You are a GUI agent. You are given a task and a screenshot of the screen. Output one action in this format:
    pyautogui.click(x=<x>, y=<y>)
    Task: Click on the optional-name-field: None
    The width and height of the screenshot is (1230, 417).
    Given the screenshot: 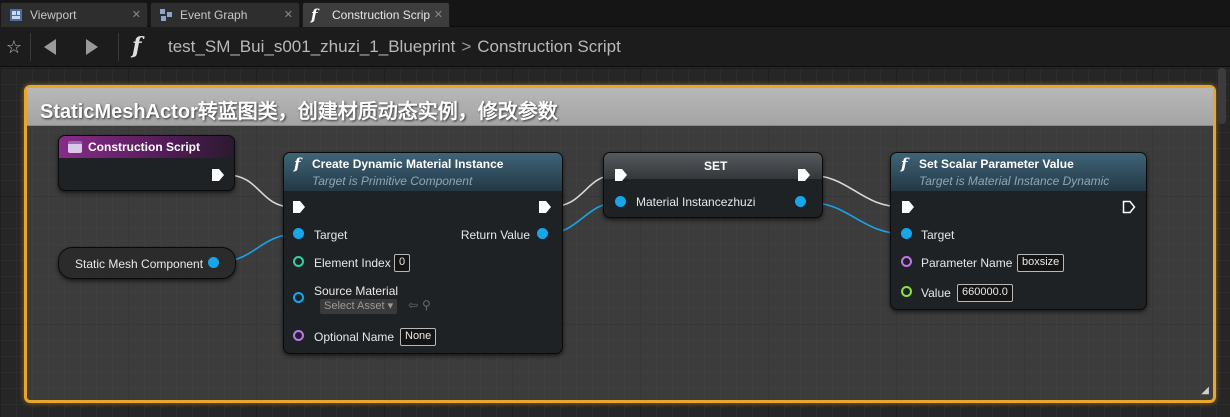 What is the action you would take?
    pyautogui.click(x=418, y=337)
    